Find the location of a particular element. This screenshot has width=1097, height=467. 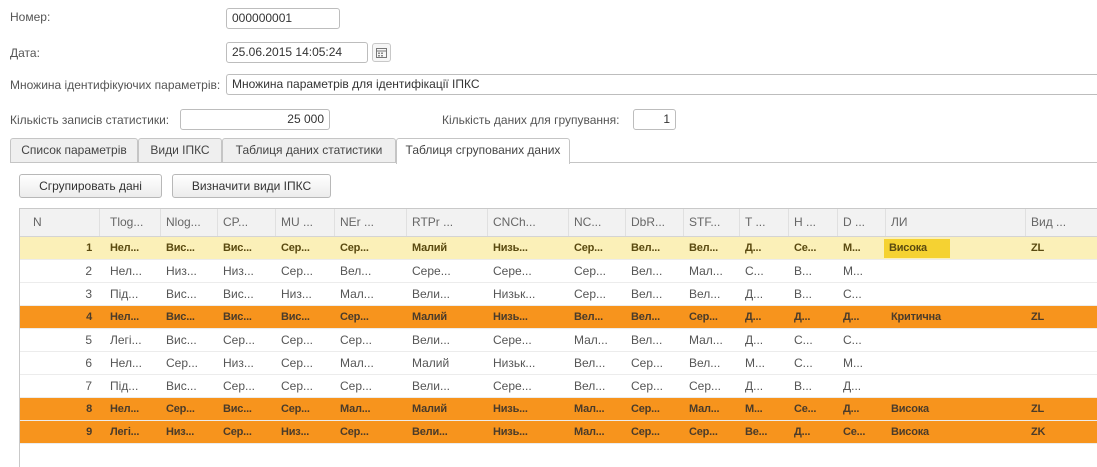

header-col-li: ЛИ is located at coordinates (956, 222).